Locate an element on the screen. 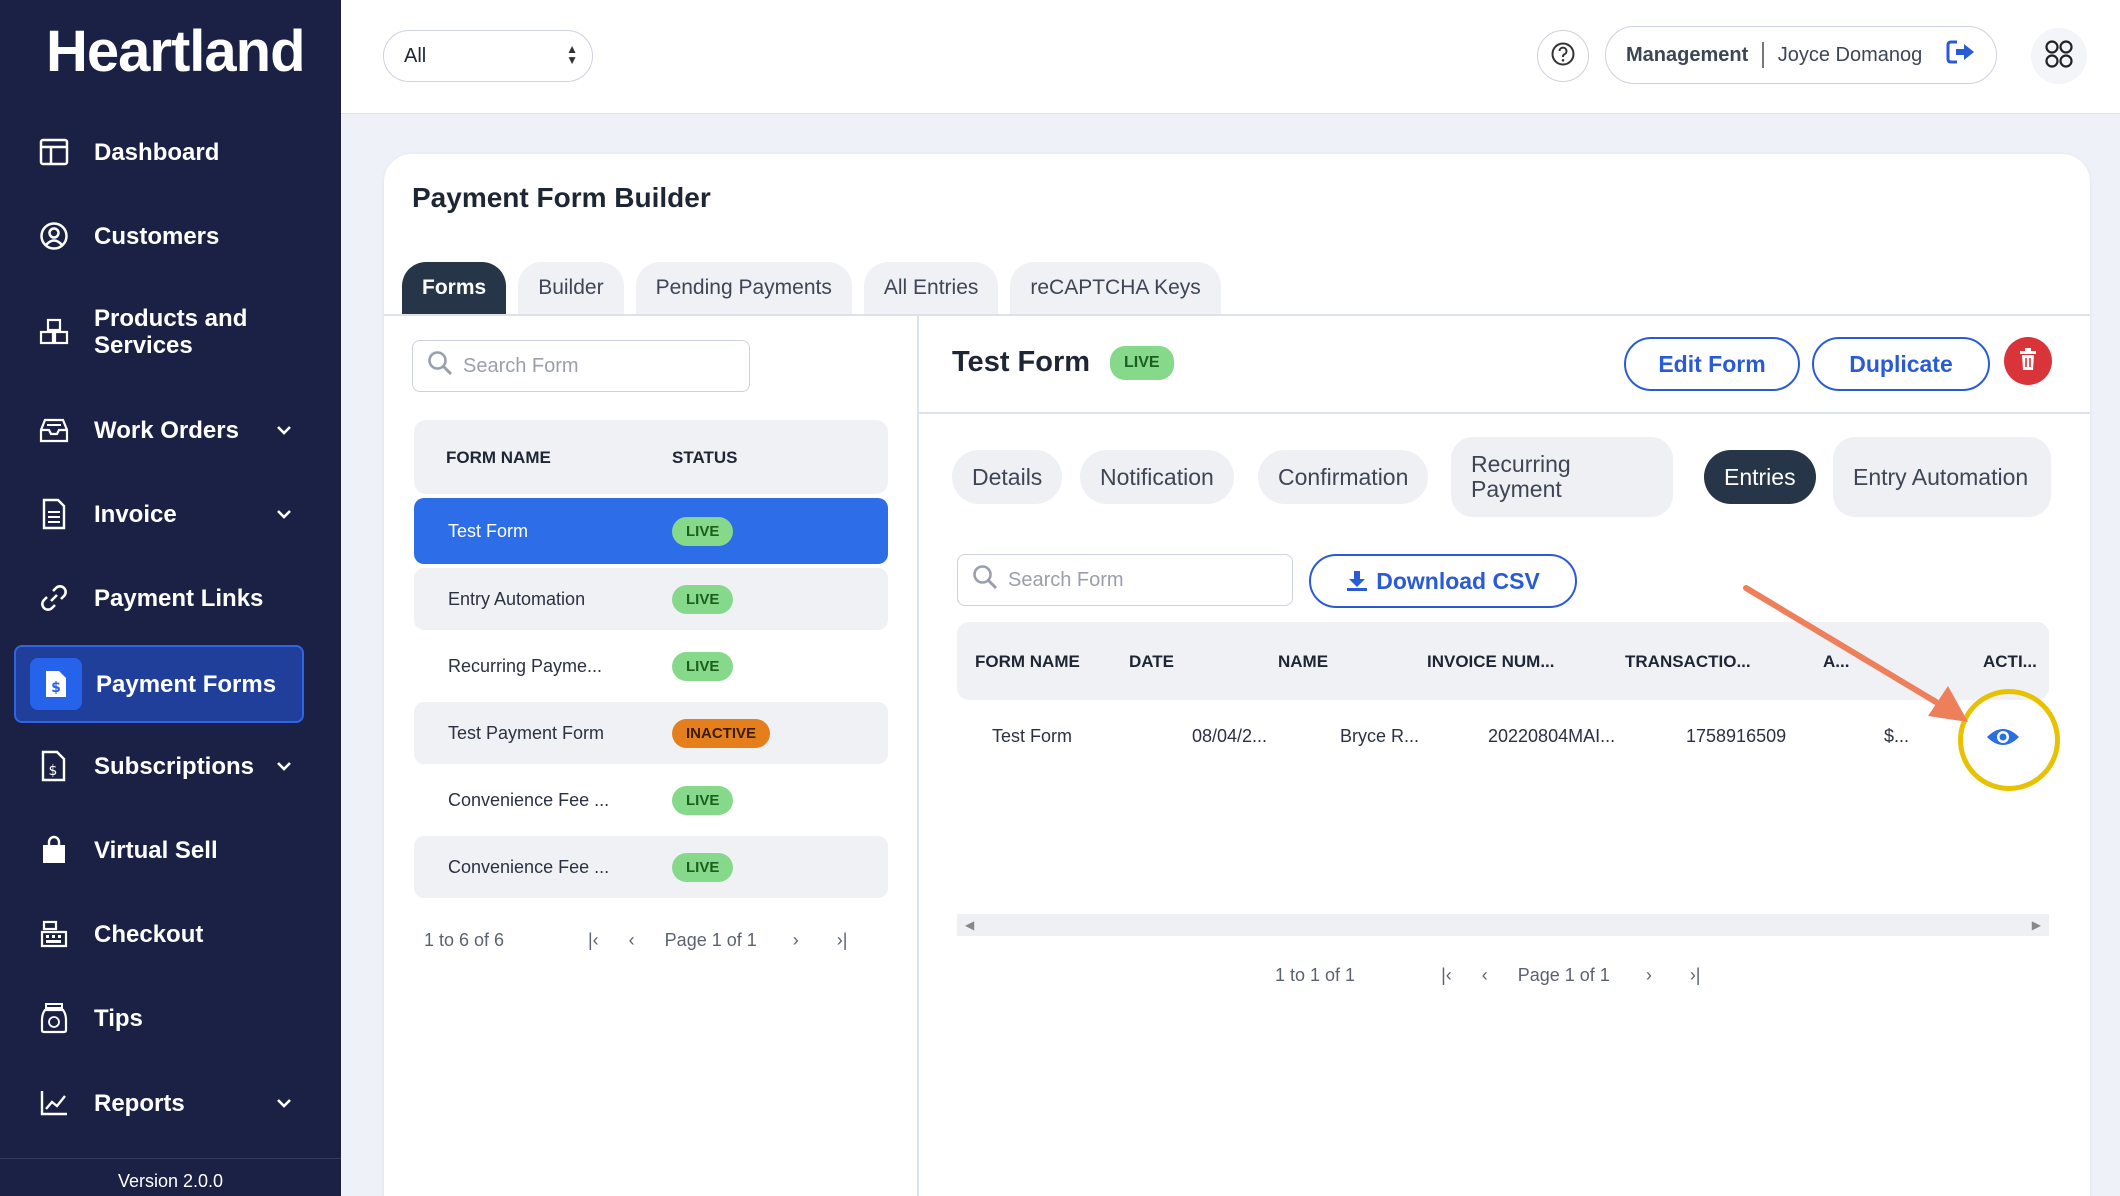 The width and height of the screenshot is (2120, 1196). download-csv-button: Download CSV is located at coordinates (1443, 581).